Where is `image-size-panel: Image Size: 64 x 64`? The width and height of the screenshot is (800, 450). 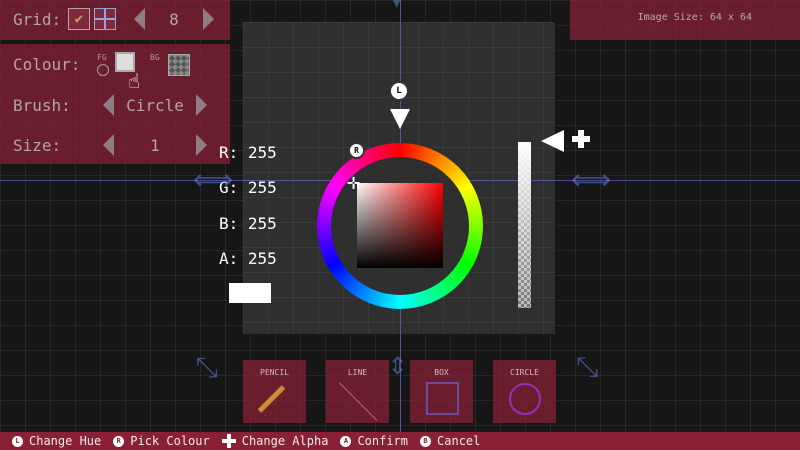
image-size-panel: Image Size: 64 x 64 is located at coordinates (685, 20).